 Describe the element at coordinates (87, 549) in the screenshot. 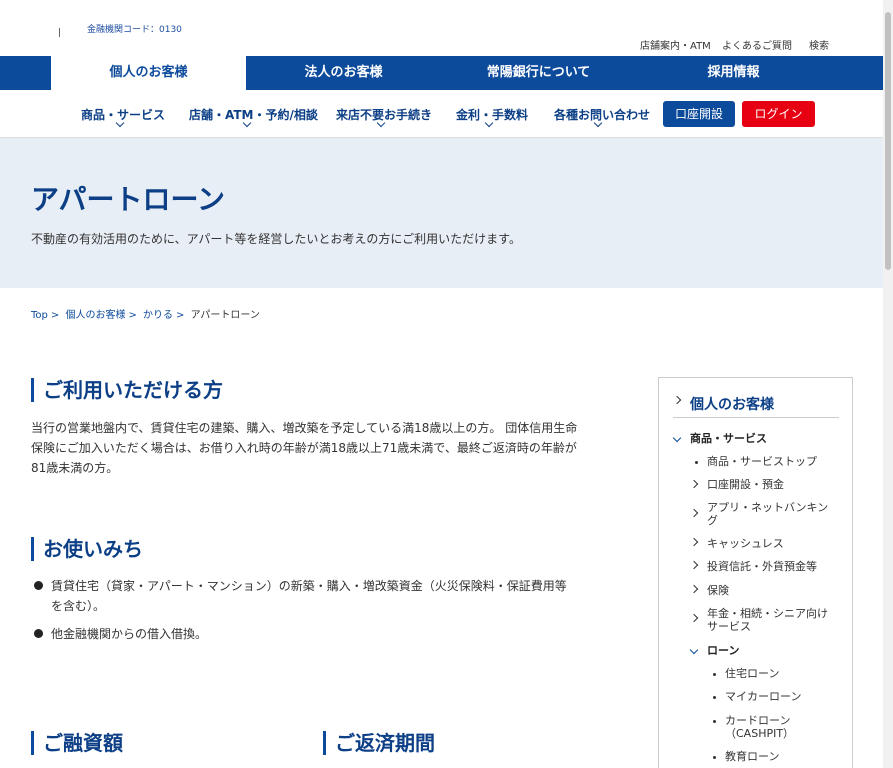

I see `heading-usage: お使いみち` at that location.